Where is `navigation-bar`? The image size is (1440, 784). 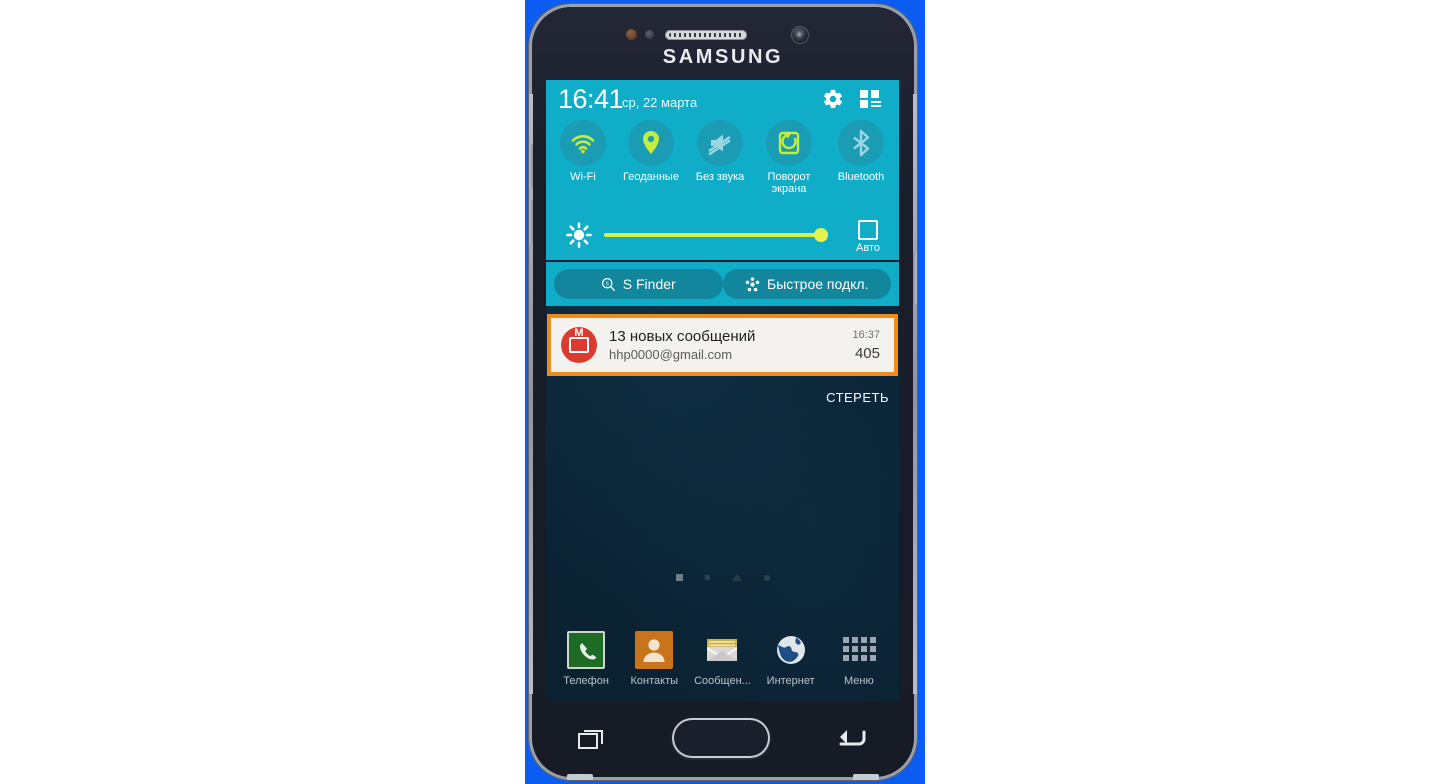 navigation-bar is located at coordinates (722, 738).